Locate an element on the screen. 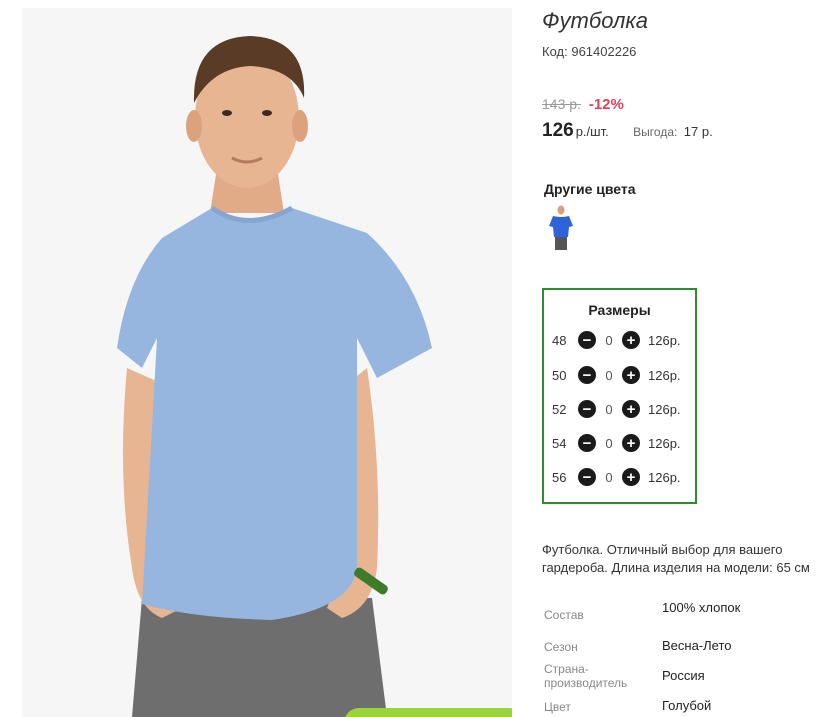 This screenshot has height=717, width=836. spec-value: 100% хлопок is located at coordinates (701, 607).